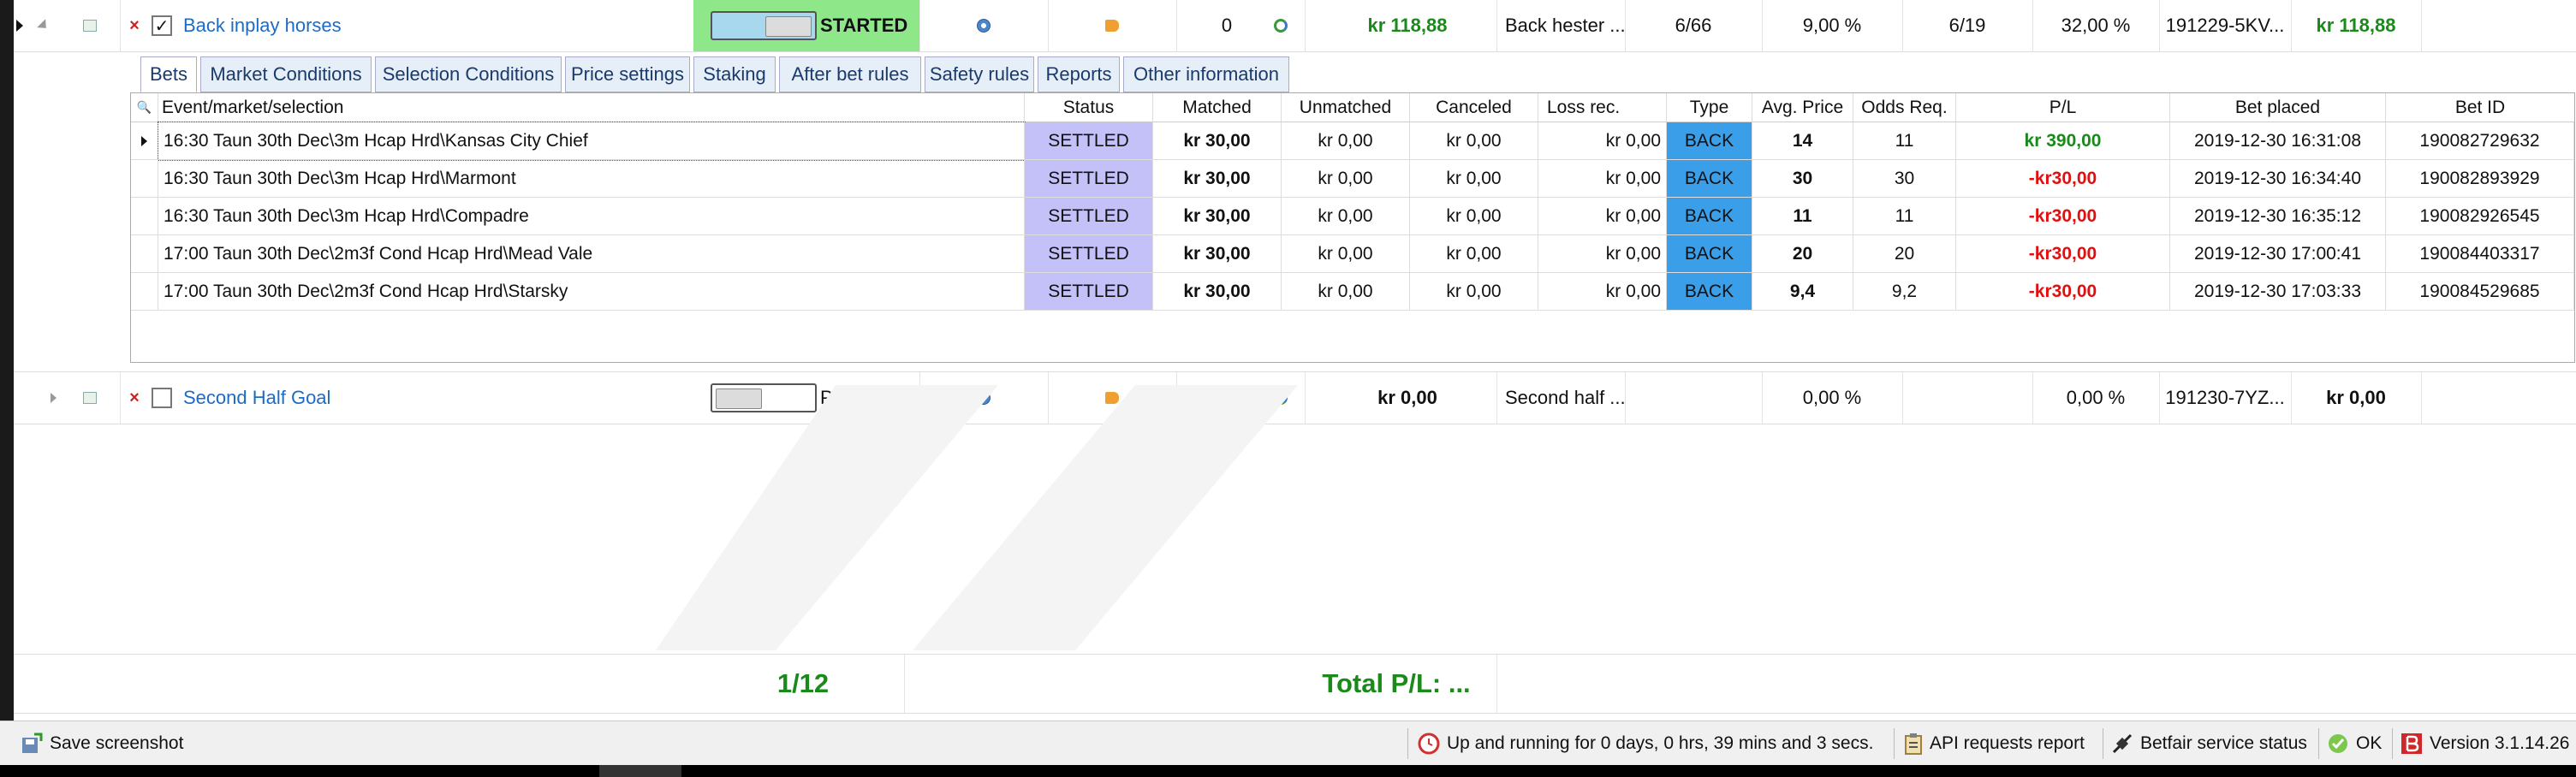  Describe the element at coordinates (2278, 107) in the screenshot. I see `col-bet-placed: Bet placed` at that location.